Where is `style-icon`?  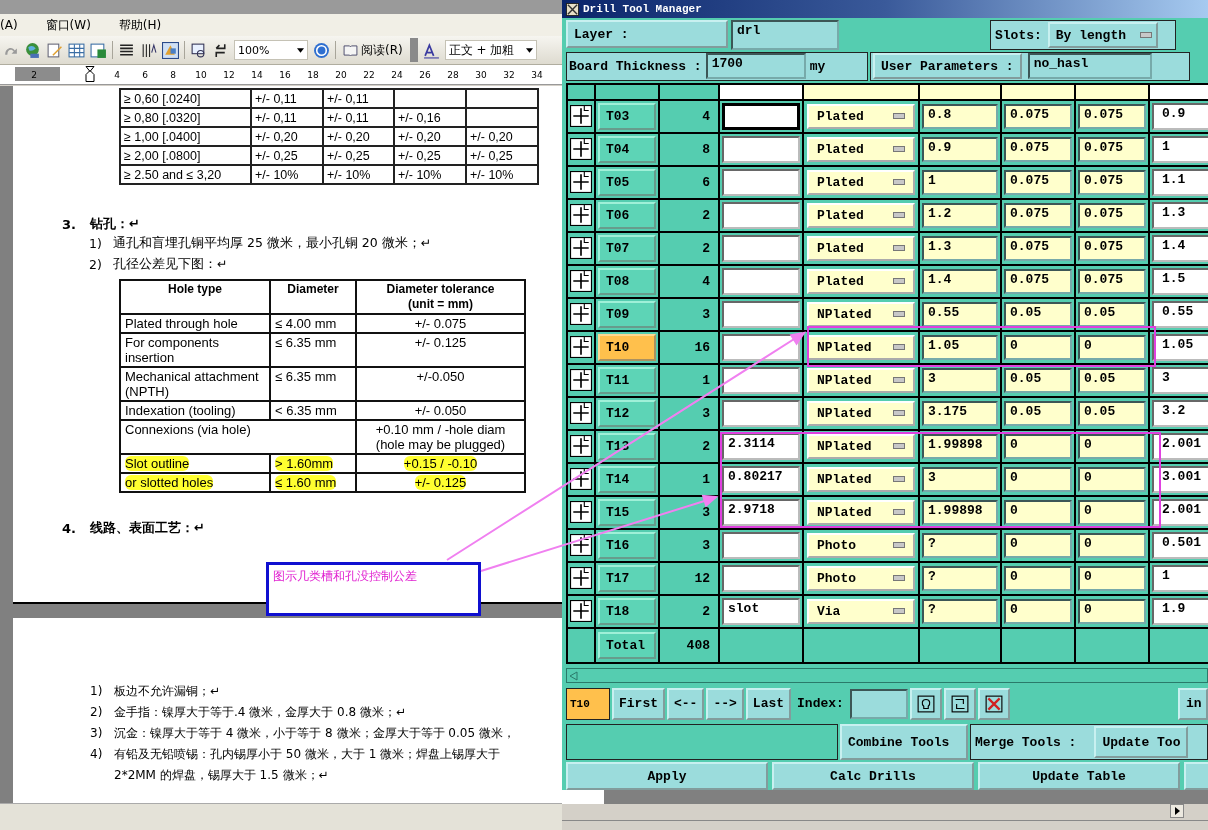
style-icon is located at coordinates (431, 50).